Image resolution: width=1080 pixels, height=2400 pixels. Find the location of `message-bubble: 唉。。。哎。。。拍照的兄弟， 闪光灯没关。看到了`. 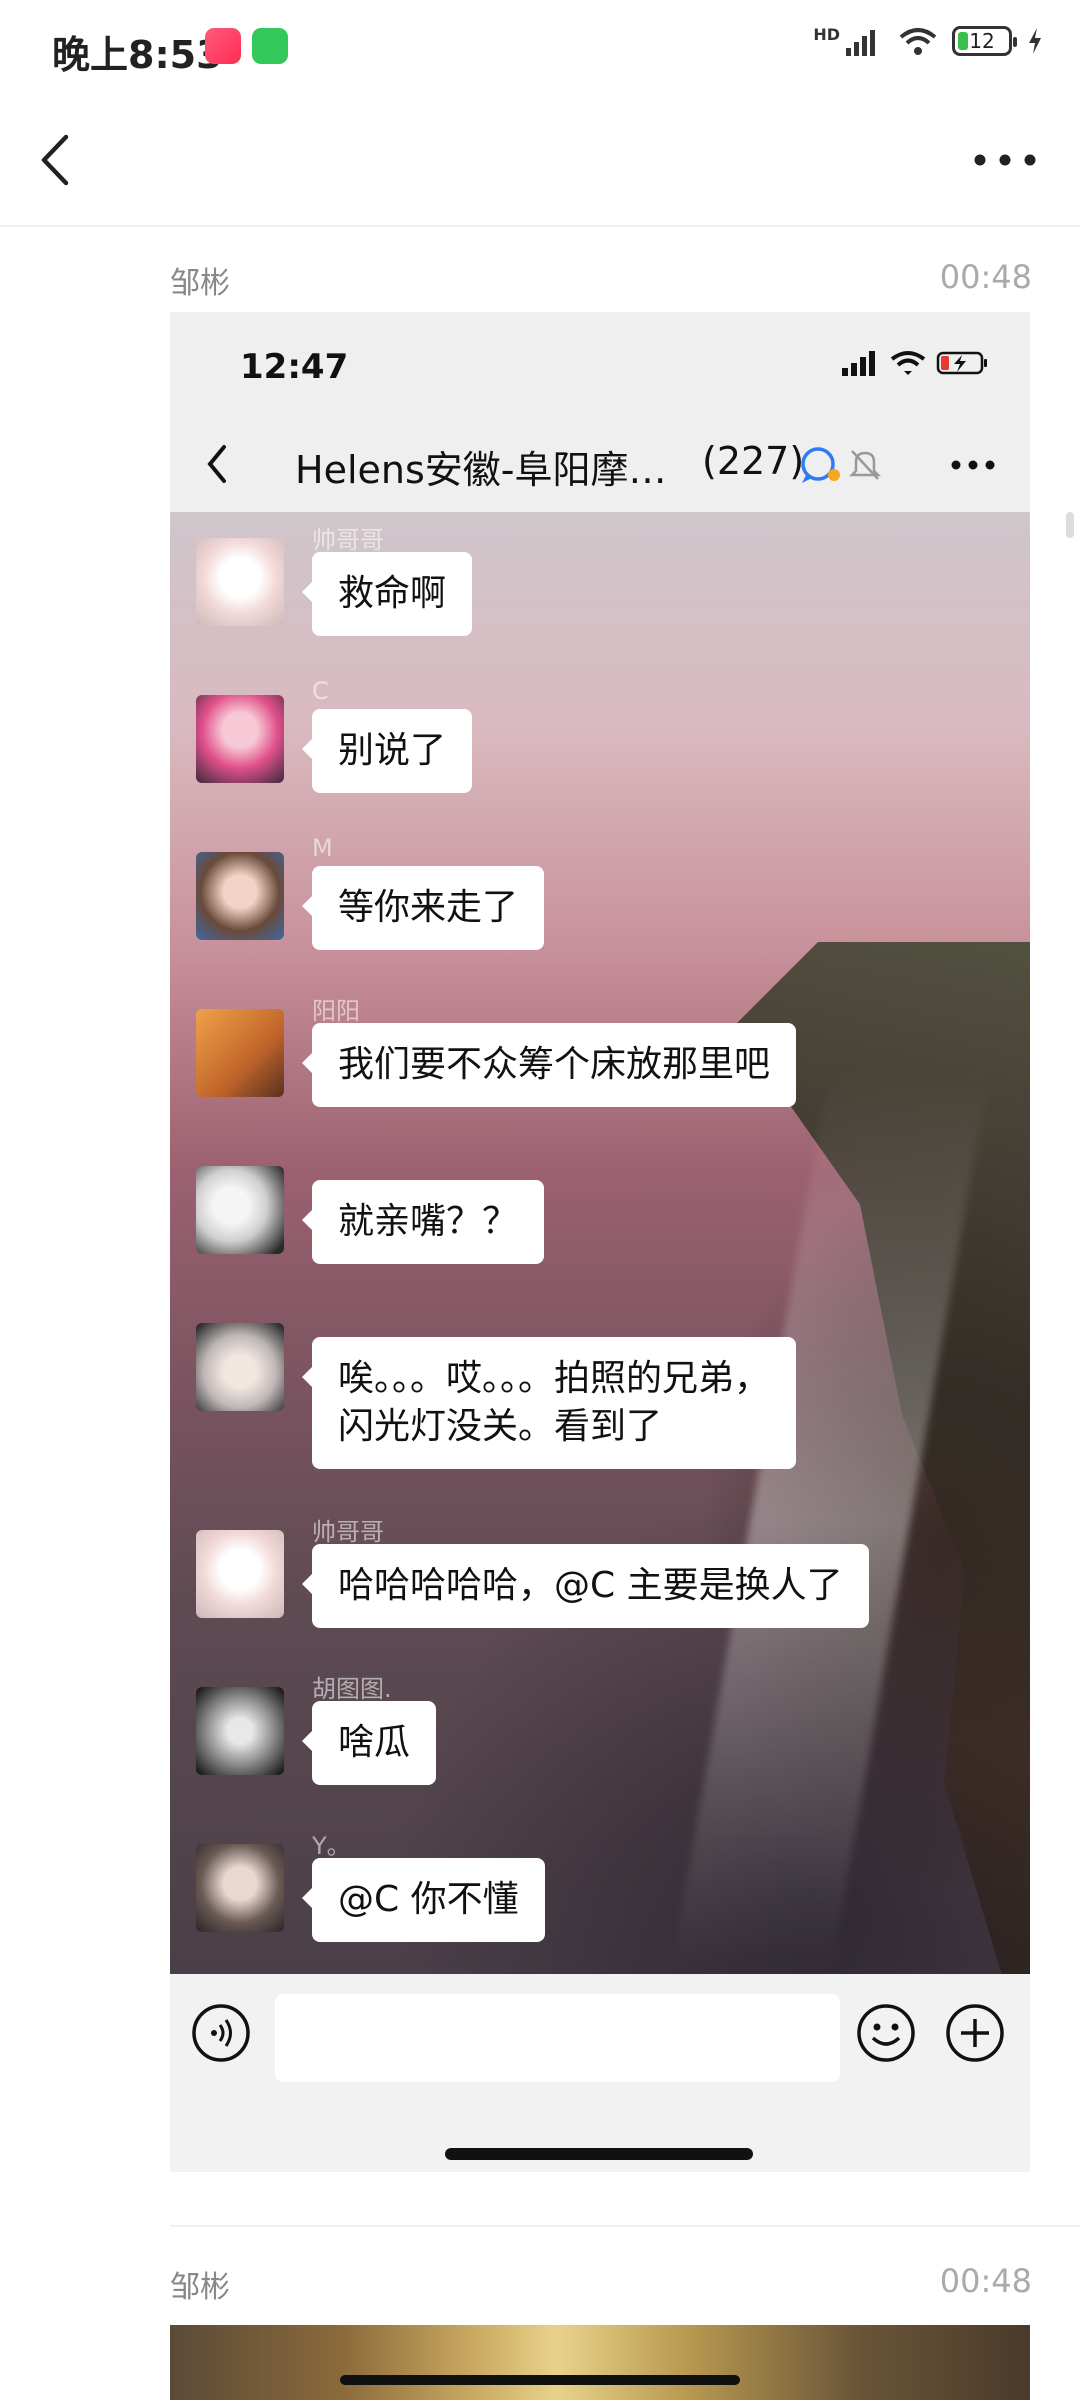

message-bubble: 唉。。。哎。。。拍照的兄弟， 闪光灯没关。看到了 is located at coordinates (549, 1403).